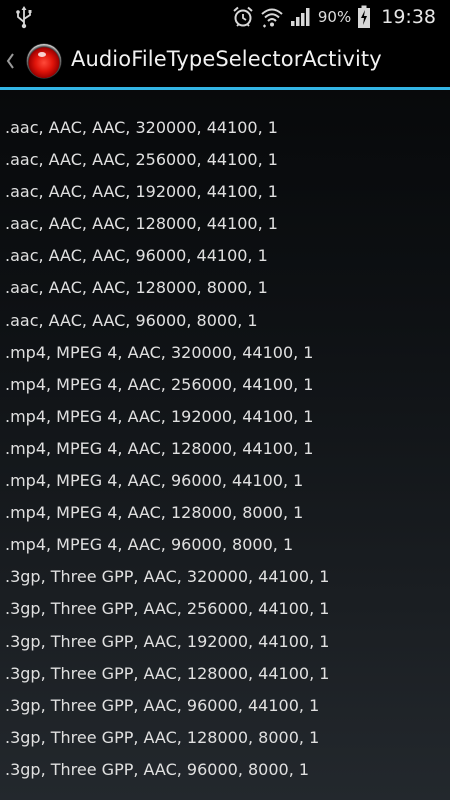 This screenshot has height=800, width=450. I want to click on app-icon, so click(44, 61).